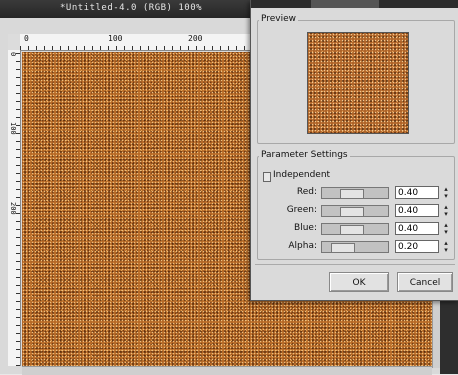  What do you see at coordinates (13, 128) in the screenshot?
I see `ruler-left-label: 100` at bounding box center [13, 128].